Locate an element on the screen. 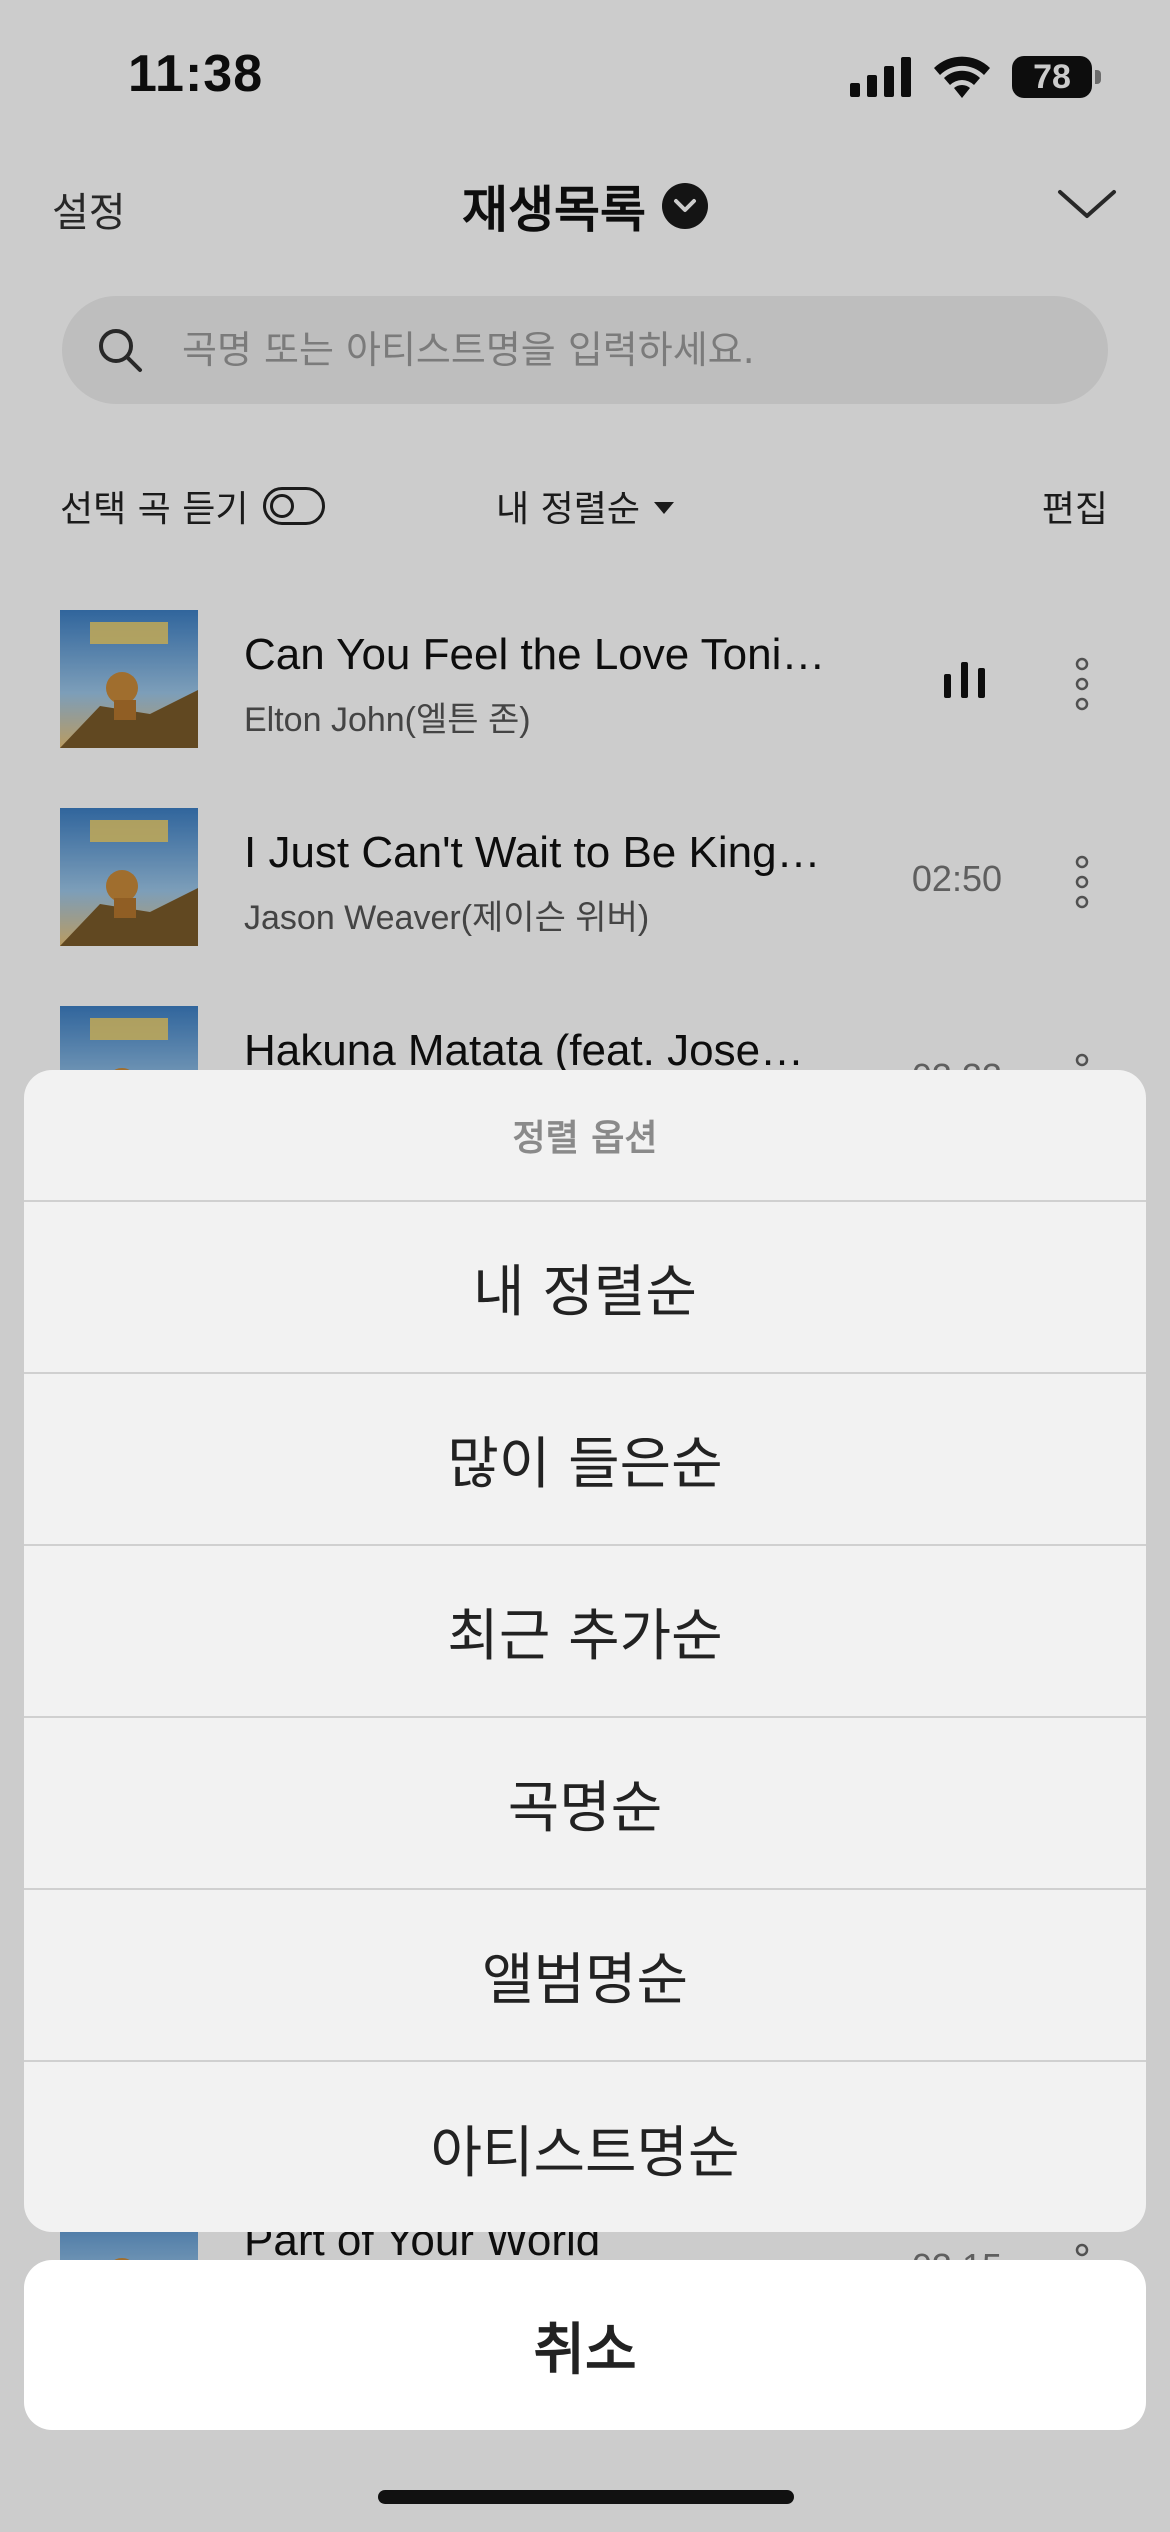 This screenshot has width=1170, height=2532. sort-option-album: 앨범명순 is located at coordinates (585, 1976).